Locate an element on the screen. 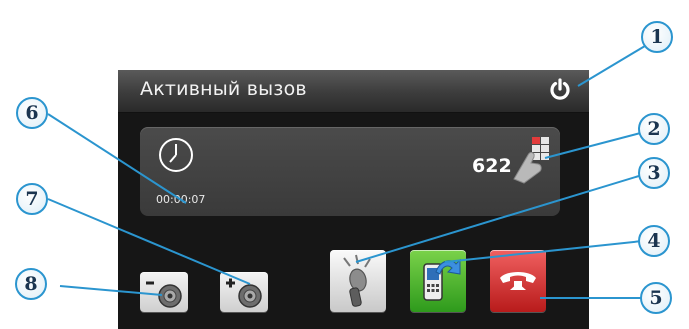  call-transfer-button is located at coordinates (438, 281).